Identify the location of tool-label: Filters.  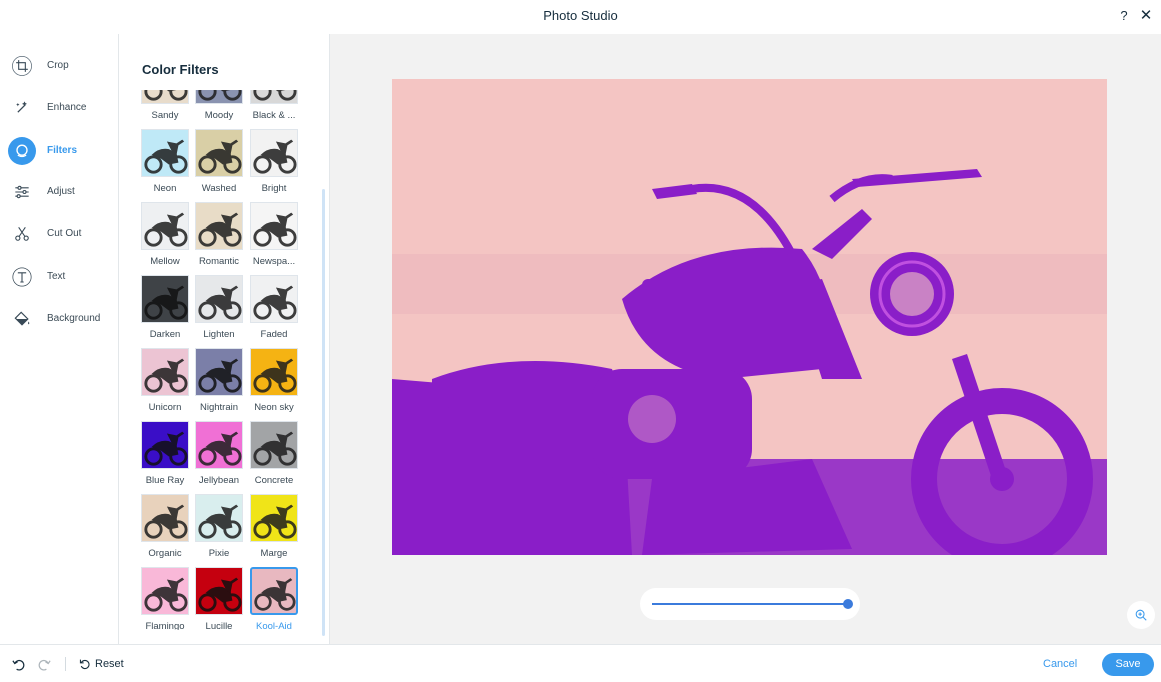
(62, 150).